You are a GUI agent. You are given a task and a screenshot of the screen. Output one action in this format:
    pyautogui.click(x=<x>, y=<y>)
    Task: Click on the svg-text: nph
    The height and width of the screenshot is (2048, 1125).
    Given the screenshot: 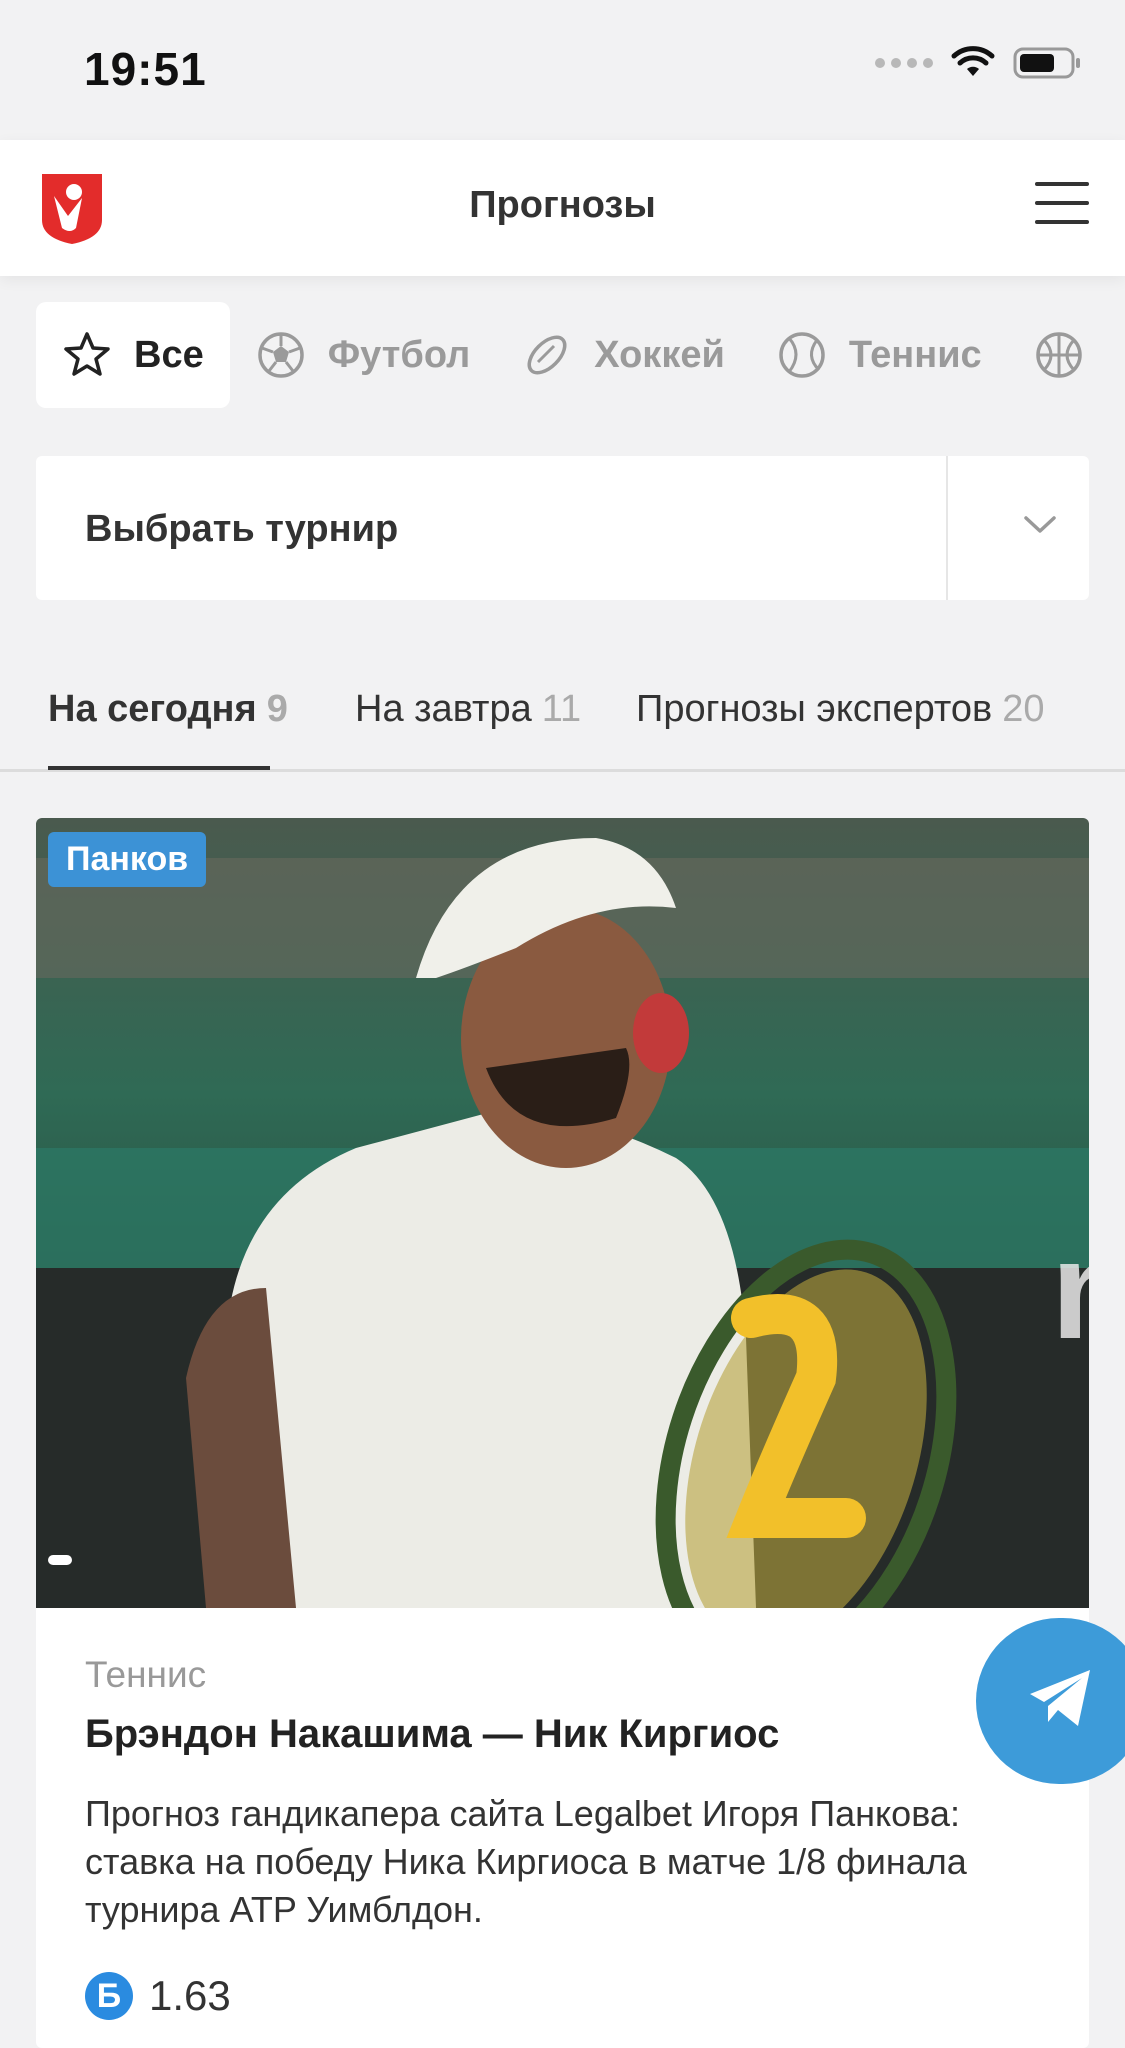 What is the action you would take?
    pyautogui.click(x=1070, y=1289)
    